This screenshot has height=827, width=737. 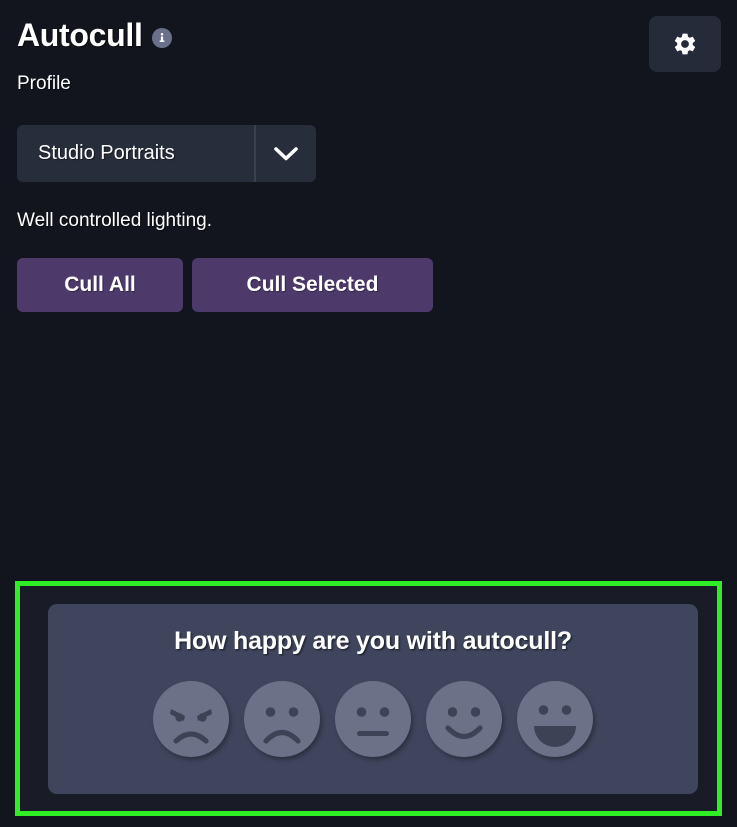 I want to click on profile-select-value: Studio Portraits, so click(x=136, y=153).